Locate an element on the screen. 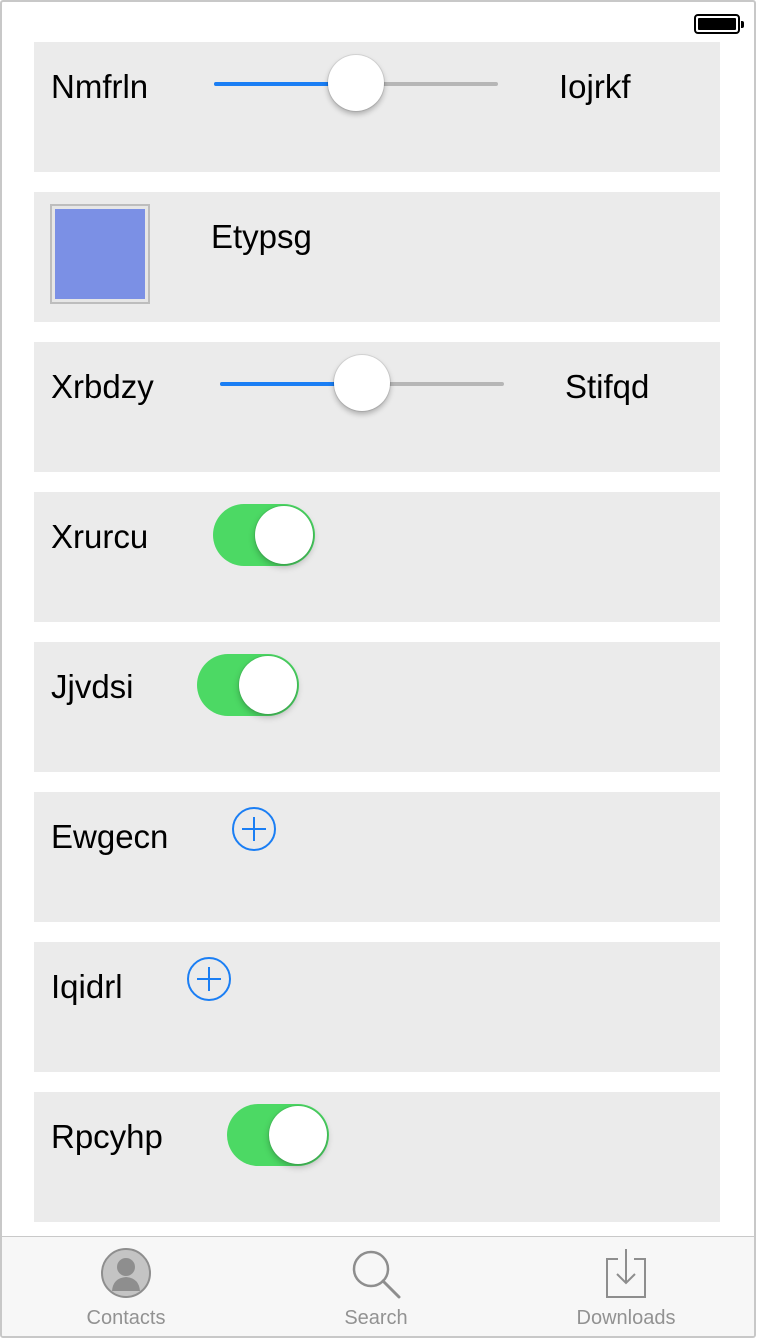 The width and height of the screenshot is (760, 1340). row-label: Xrurcu is located at coordinates (100, 536).